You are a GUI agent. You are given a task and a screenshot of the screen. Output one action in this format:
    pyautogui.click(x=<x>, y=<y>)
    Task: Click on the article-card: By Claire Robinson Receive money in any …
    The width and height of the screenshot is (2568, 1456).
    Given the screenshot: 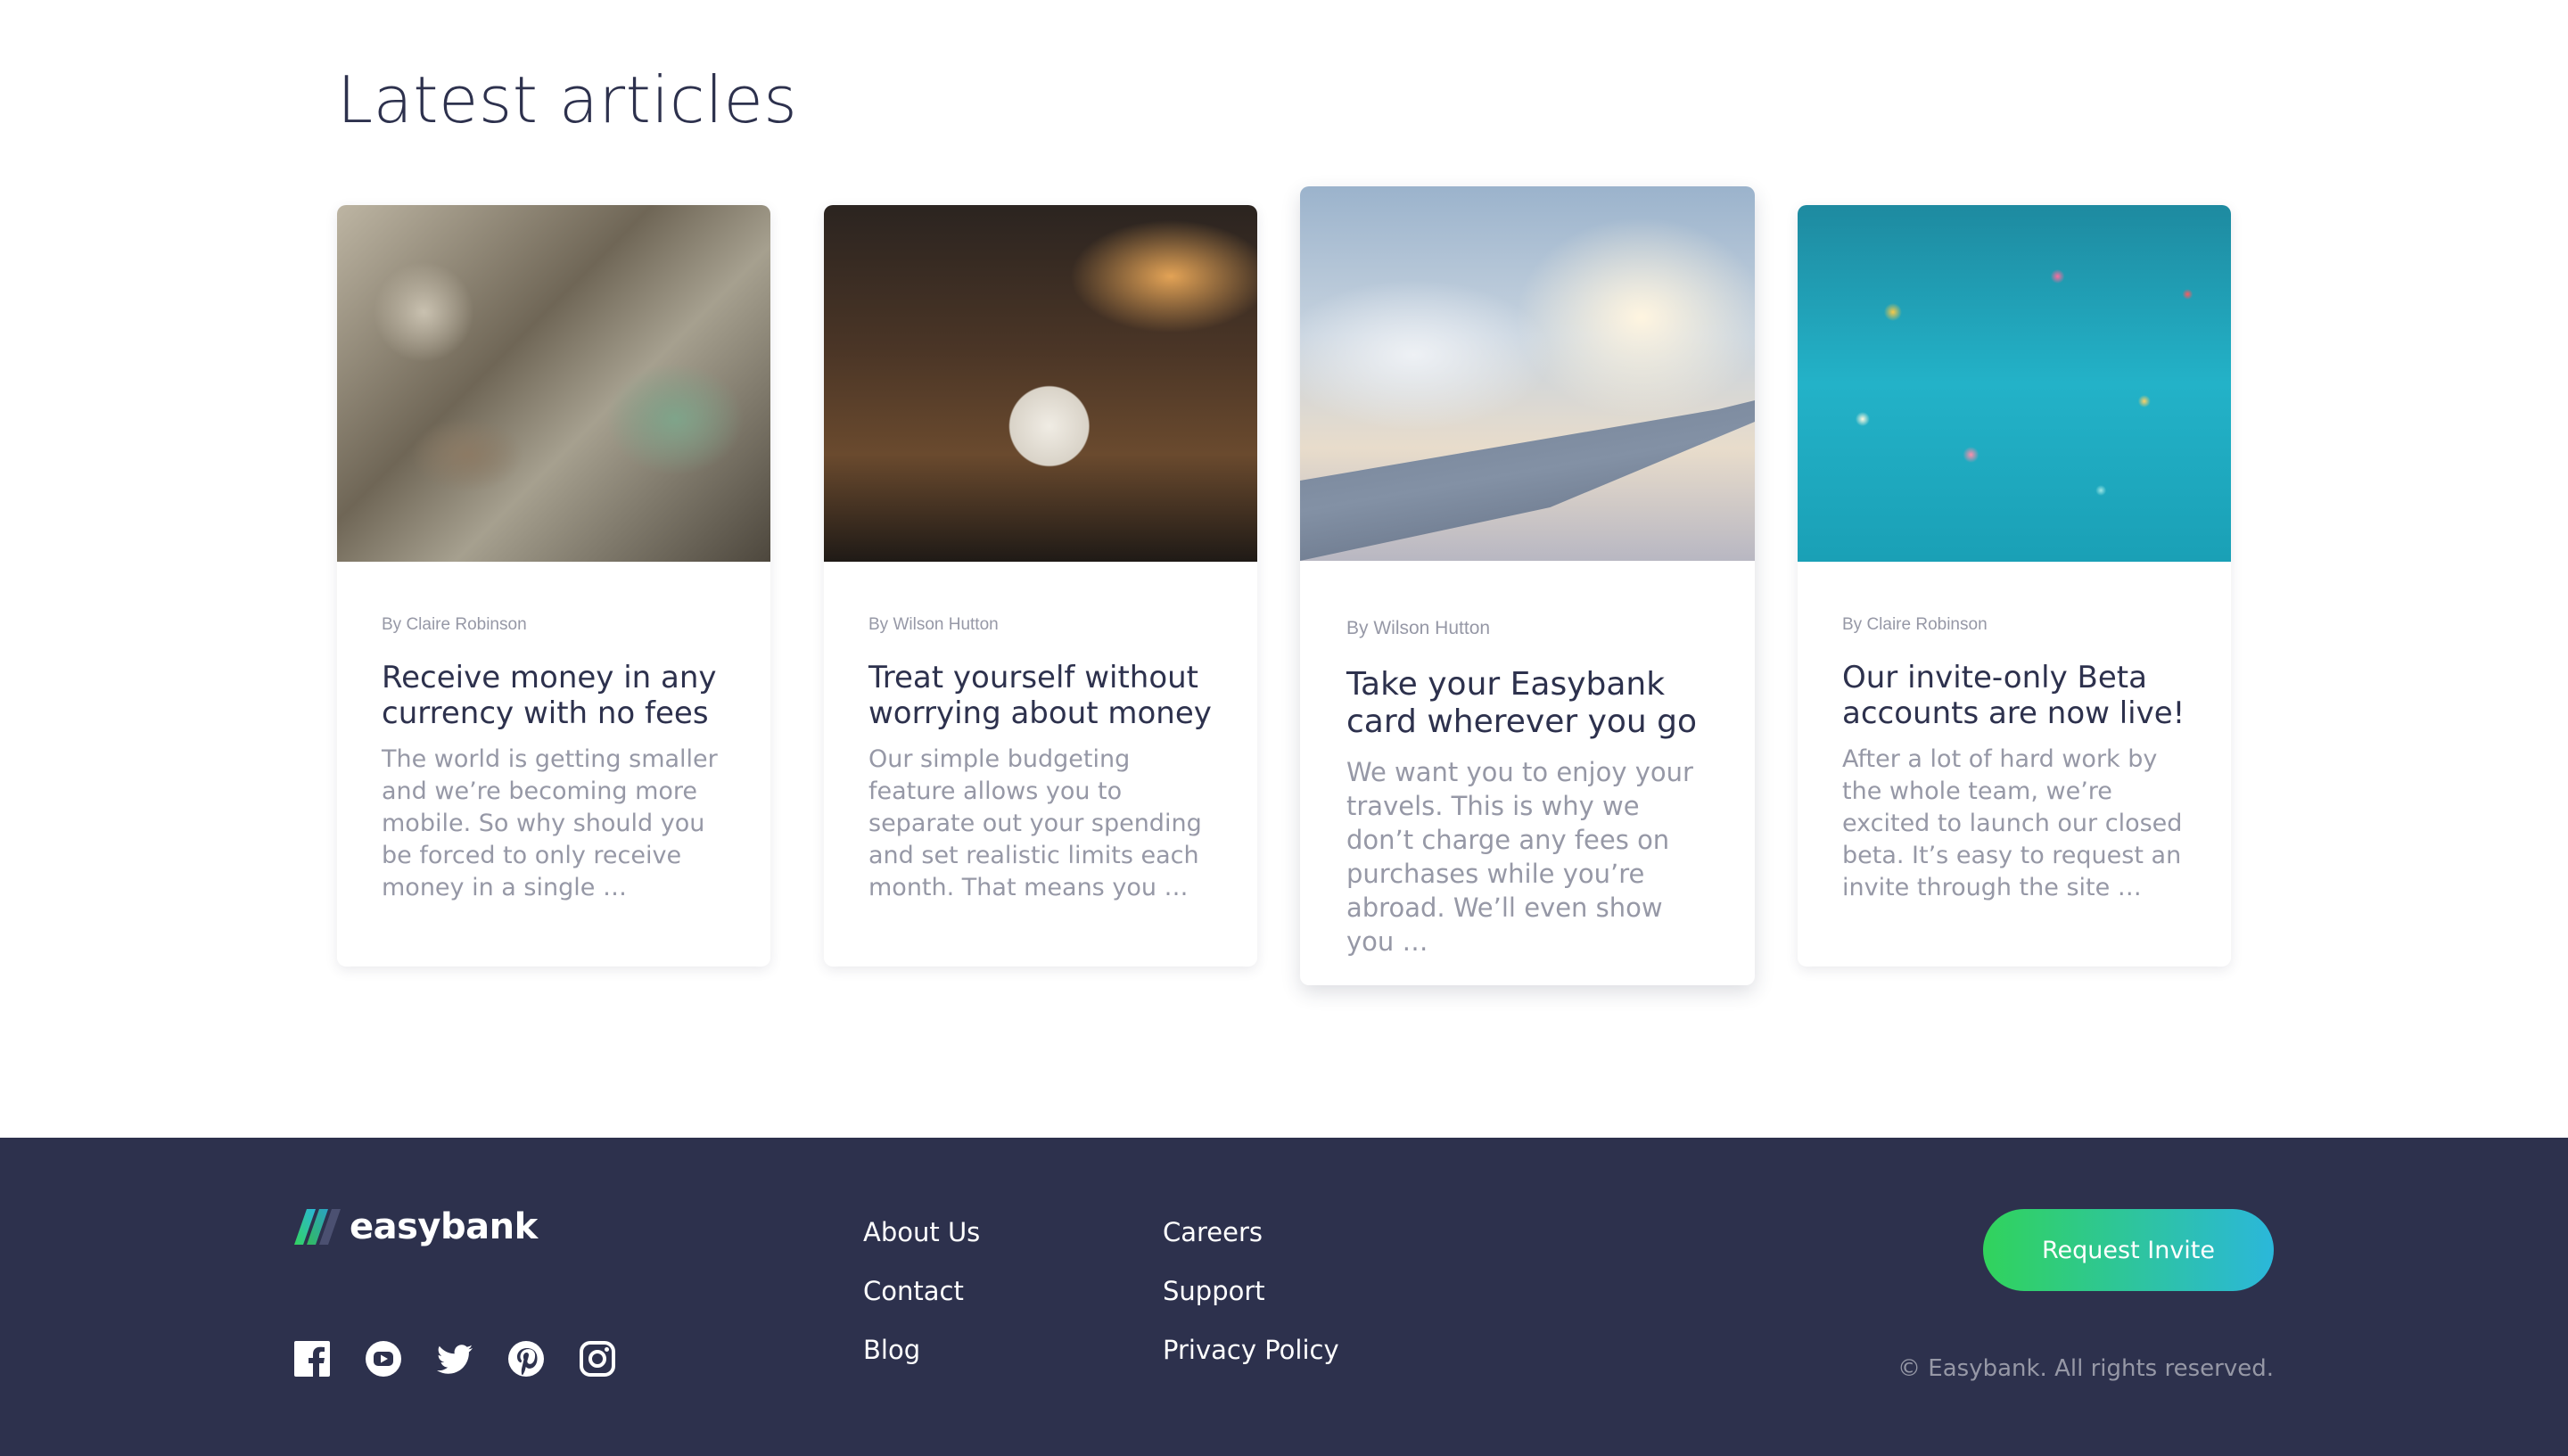 What is the action you would take?
    pyautogui.click(x=553, y=586)
    